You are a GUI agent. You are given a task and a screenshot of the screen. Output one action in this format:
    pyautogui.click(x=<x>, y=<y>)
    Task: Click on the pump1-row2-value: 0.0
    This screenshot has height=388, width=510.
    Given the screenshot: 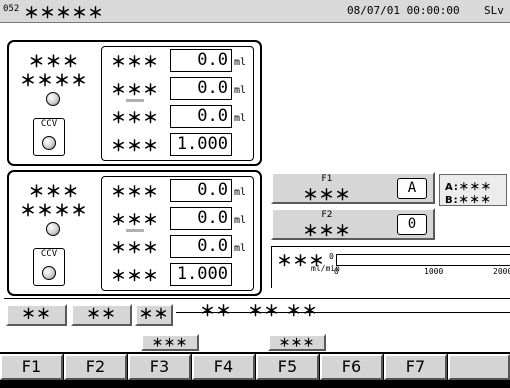 What is the action you would take?
    pyautogui.click(x=201, y=88)
    